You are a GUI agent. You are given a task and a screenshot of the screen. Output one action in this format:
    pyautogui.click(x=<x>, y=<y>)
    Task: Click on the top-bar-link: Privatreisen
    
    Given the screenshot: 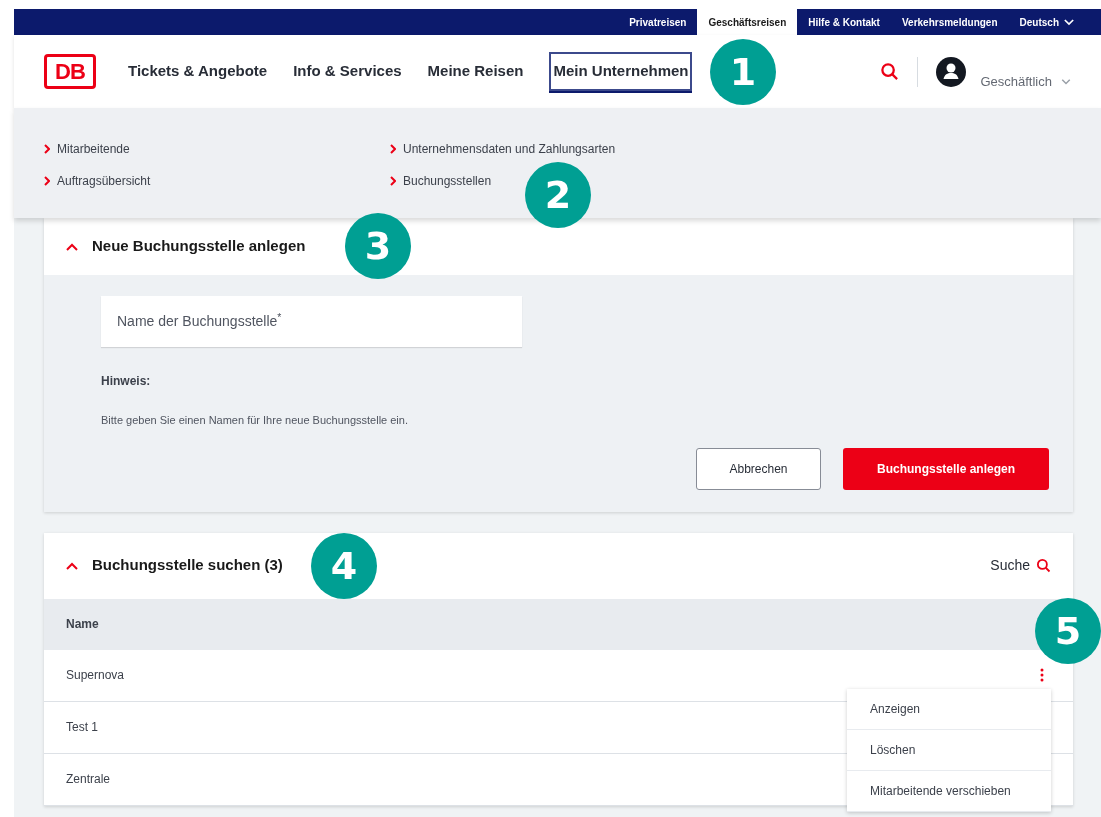 What is the action you would take?
    pyautogui.click(x=658, y=22)
    